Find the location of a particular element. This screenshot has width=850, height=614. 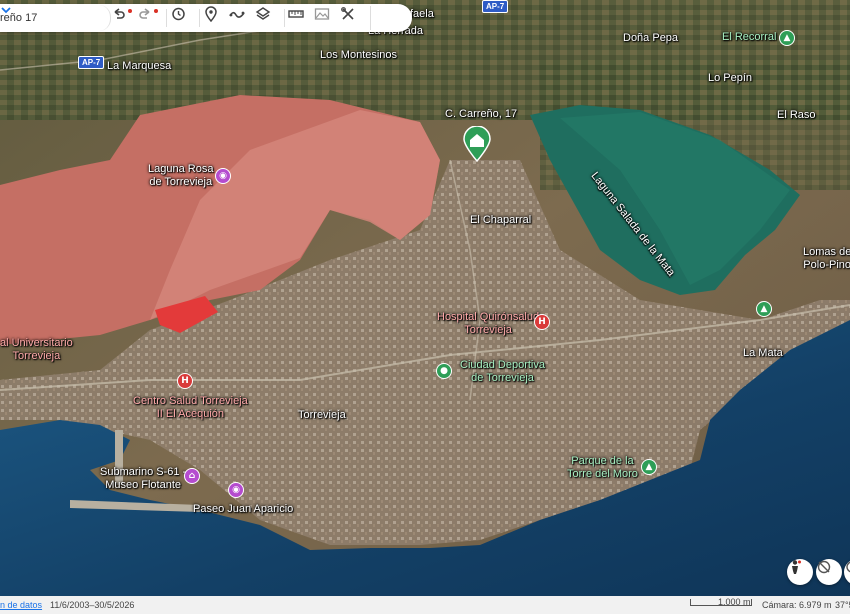

undo-icon is located at coordinates (124, 18).